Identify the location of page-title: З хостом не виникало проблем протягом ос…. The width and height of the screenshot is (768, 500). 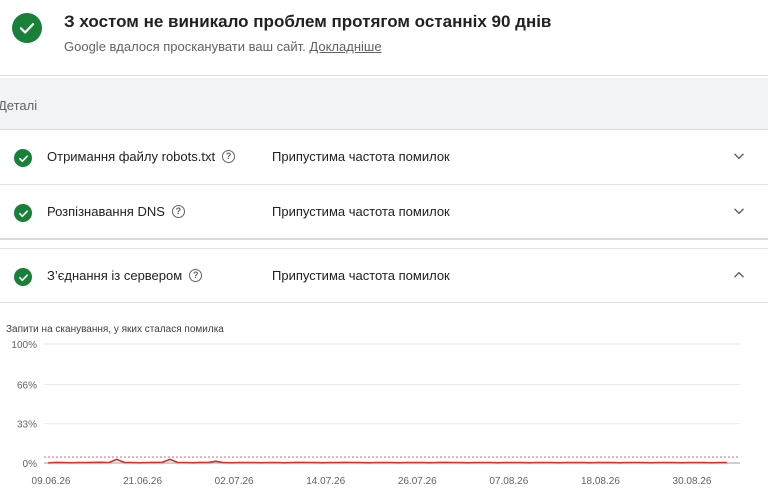
(308, 21).